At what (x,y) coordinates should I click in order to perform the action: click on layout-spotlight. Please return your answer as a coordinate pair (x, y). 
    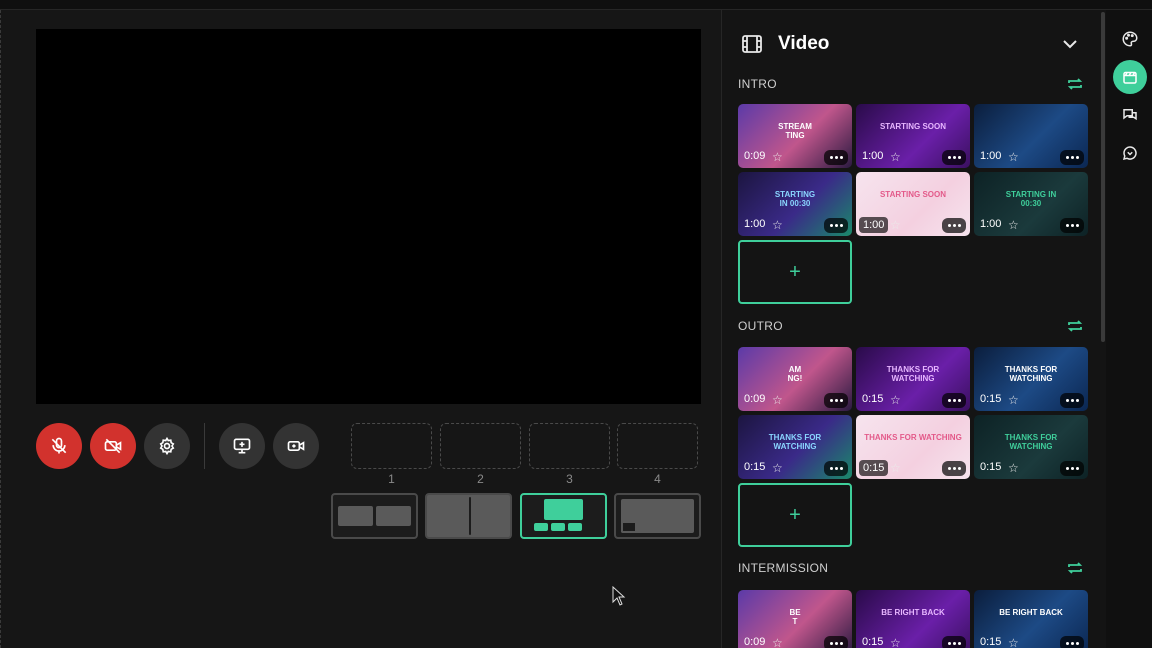
    Looking at the image, I should click on (563, 516).